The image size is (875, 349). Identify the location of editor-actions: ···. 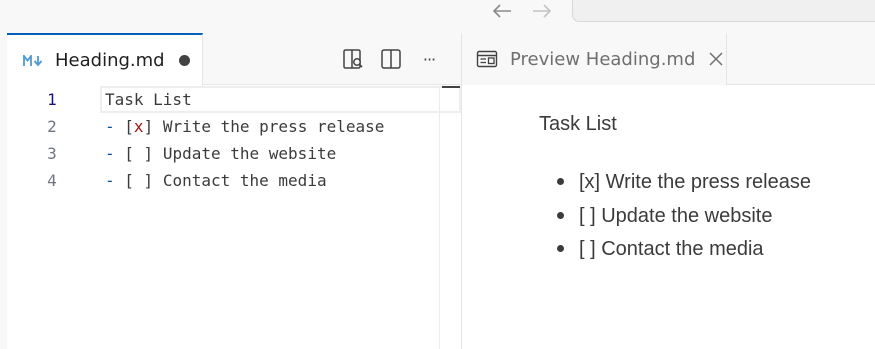
(391, 59).